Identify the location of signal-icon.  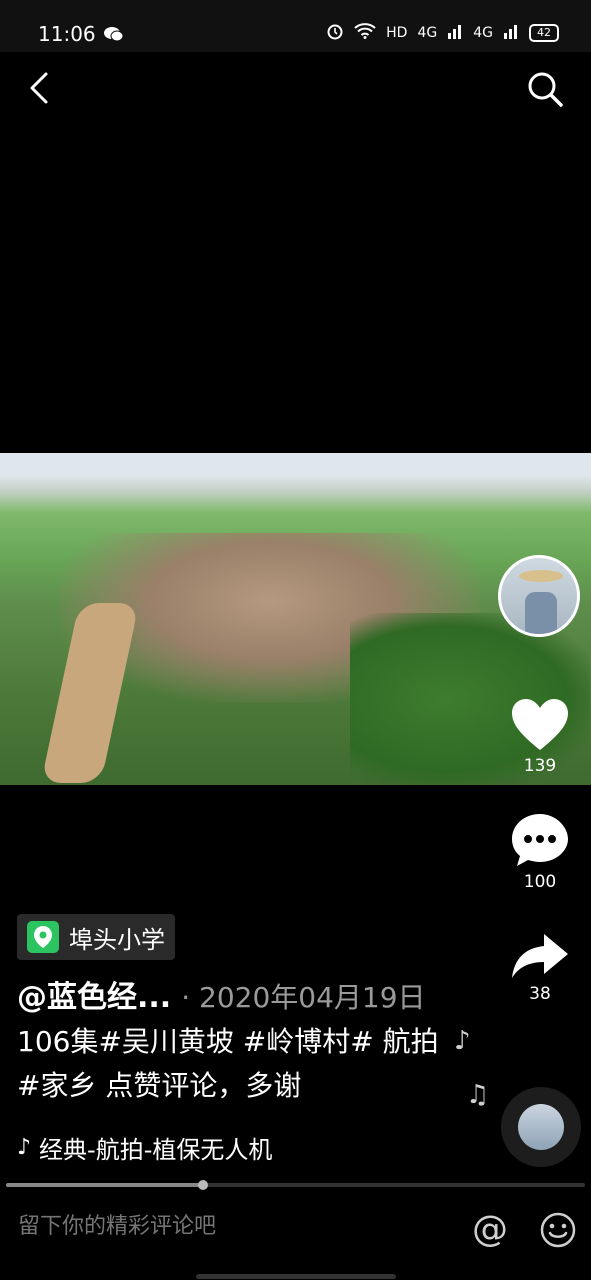
(455, 33).